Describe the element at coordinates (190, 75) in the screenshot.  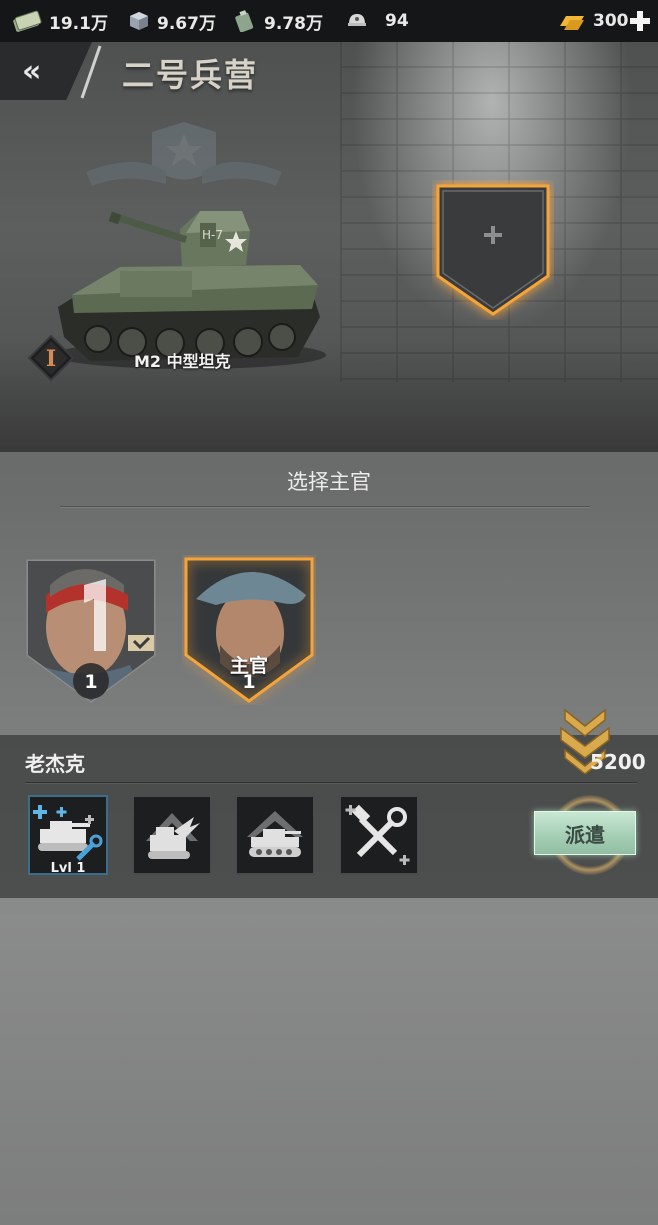
I see `page-title: 二号兵营` at that location.